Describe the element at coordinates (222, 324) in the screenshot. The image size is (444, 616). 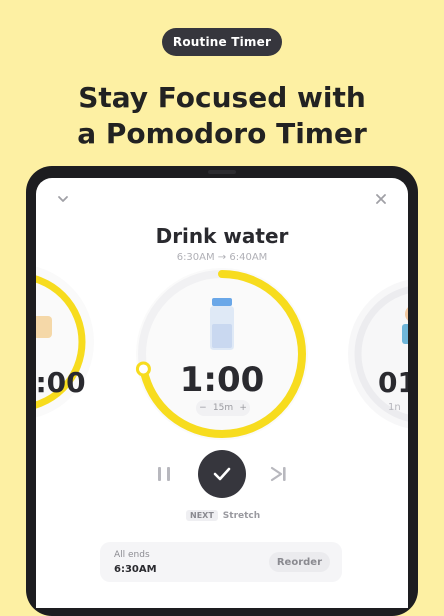
I see `water-bottle-icon` at that location.